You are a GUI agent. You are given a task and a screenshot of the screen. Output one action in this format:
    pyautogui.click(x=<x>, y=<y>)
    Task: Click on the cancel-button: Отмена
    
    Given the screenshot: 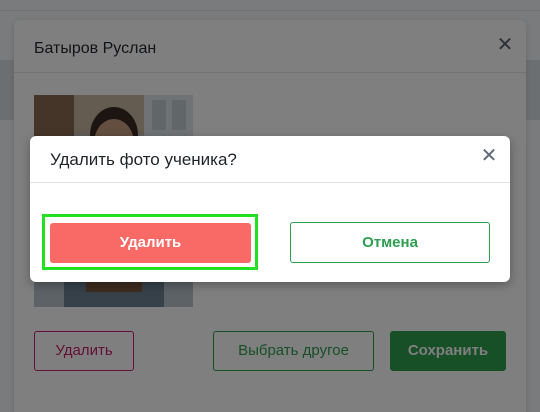 What is the action you would take?
    pyautogui.click(x=390, y=242)
    